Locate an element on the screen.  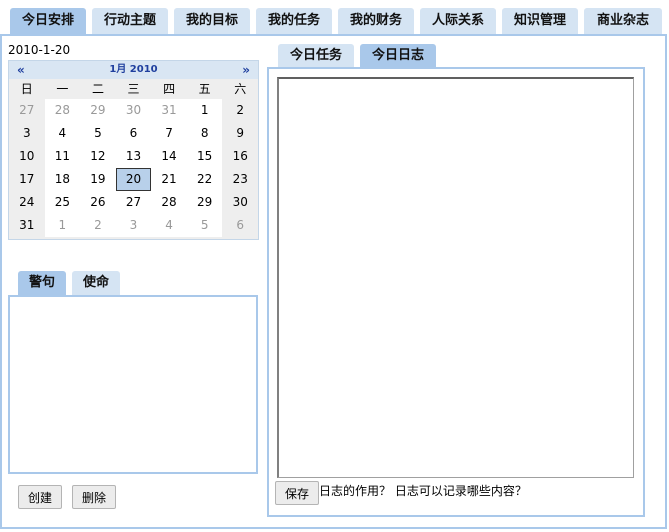
top-tab-6: 人际关系 is located at coordinates (458, 21).